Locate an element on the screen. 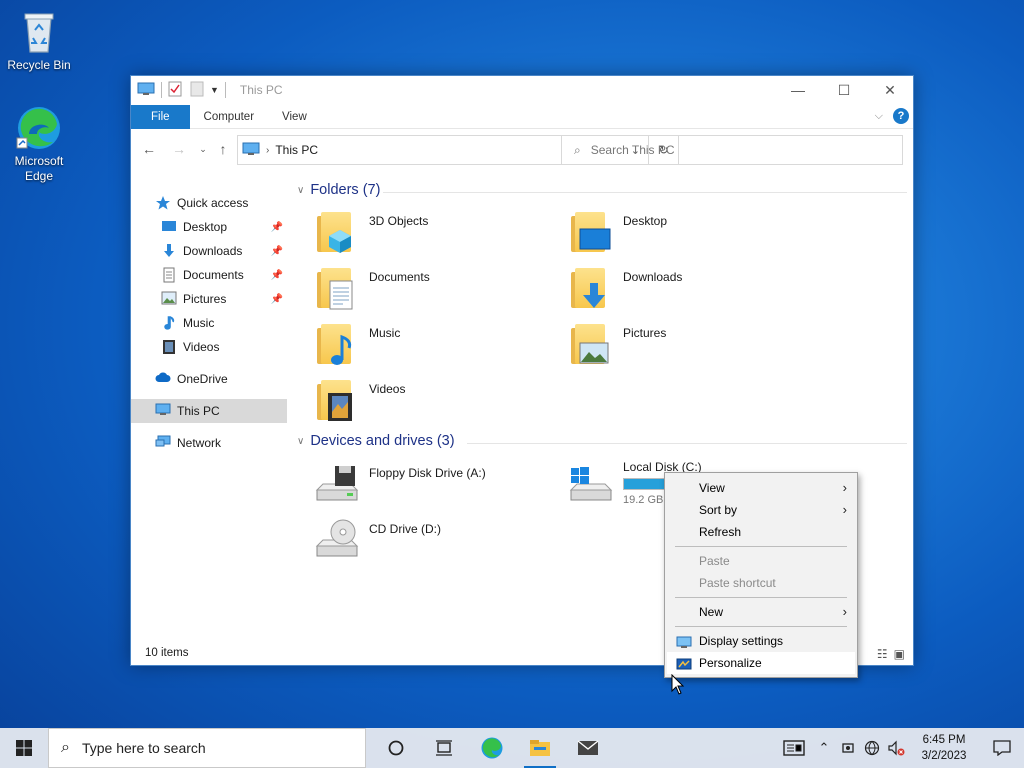 The image size is (1024, 768). drive-tile-cd: CD Drive (D:) is located at coordinates (438, 542).